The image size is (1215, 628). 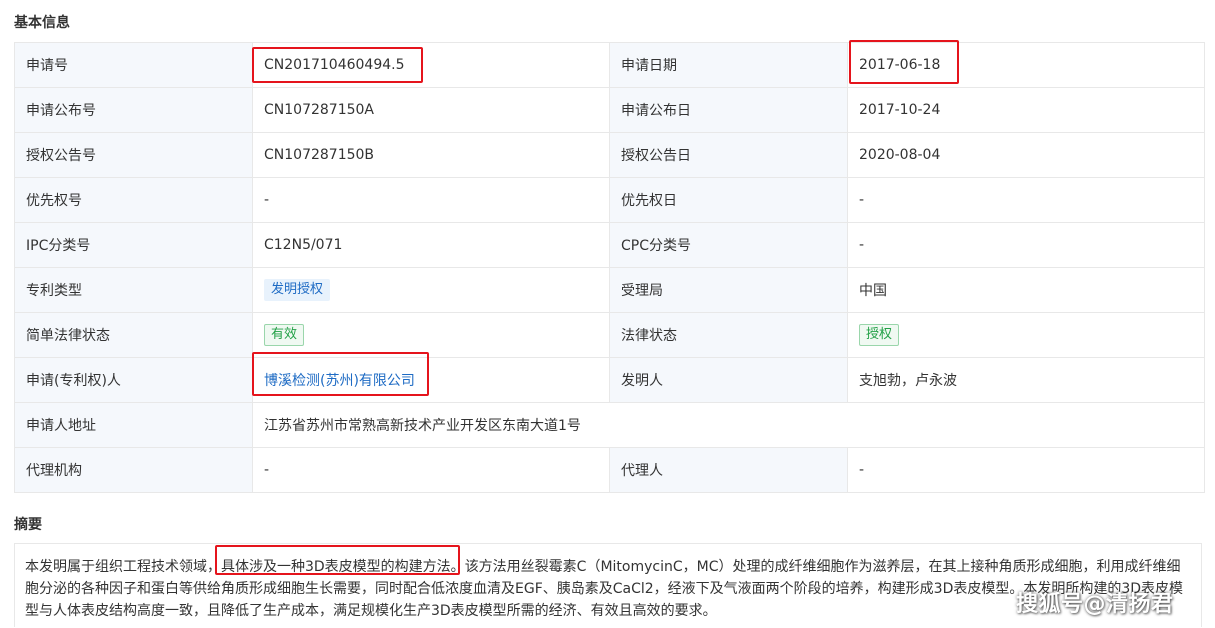 I want to click on basic-info-heading: 基本信息, so click(x=42, y=23).